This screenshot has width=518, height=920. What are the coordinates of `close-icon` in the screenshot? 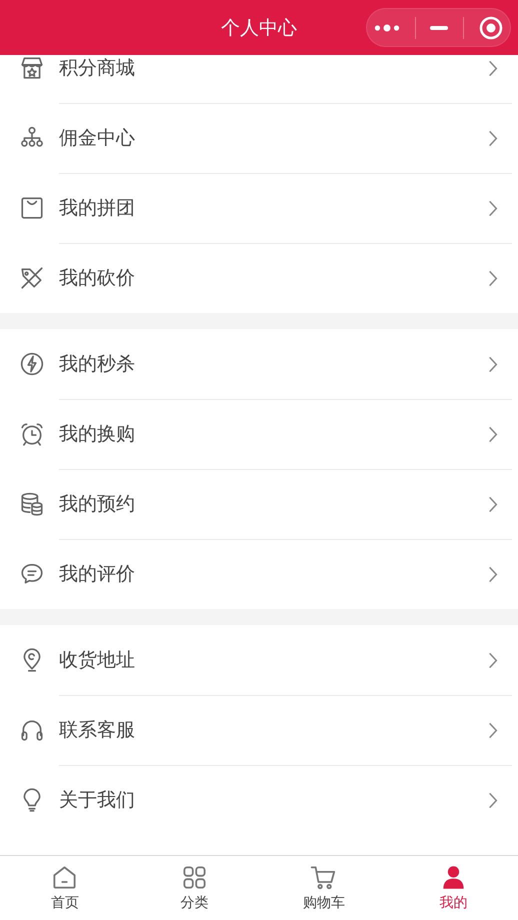 It's located at (490, 28).